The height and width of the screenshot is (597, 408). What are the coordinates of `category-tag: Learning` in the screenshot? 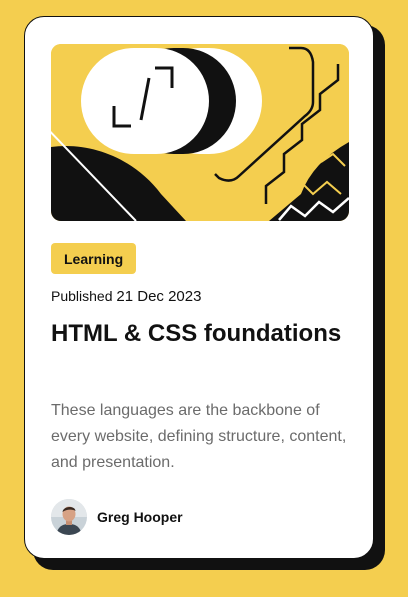 It's located at (94, 258).